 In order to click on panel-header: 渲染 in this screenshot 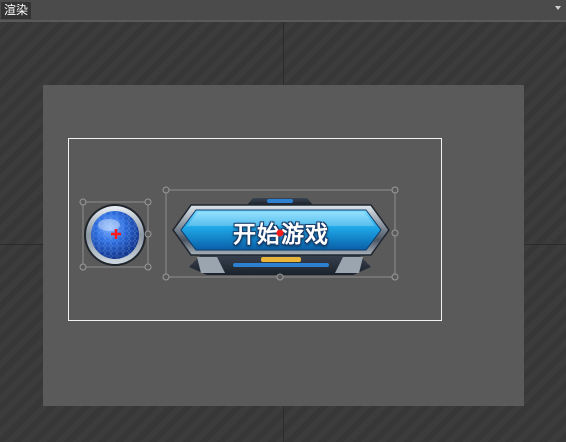, I will do `click(283, 11)`.